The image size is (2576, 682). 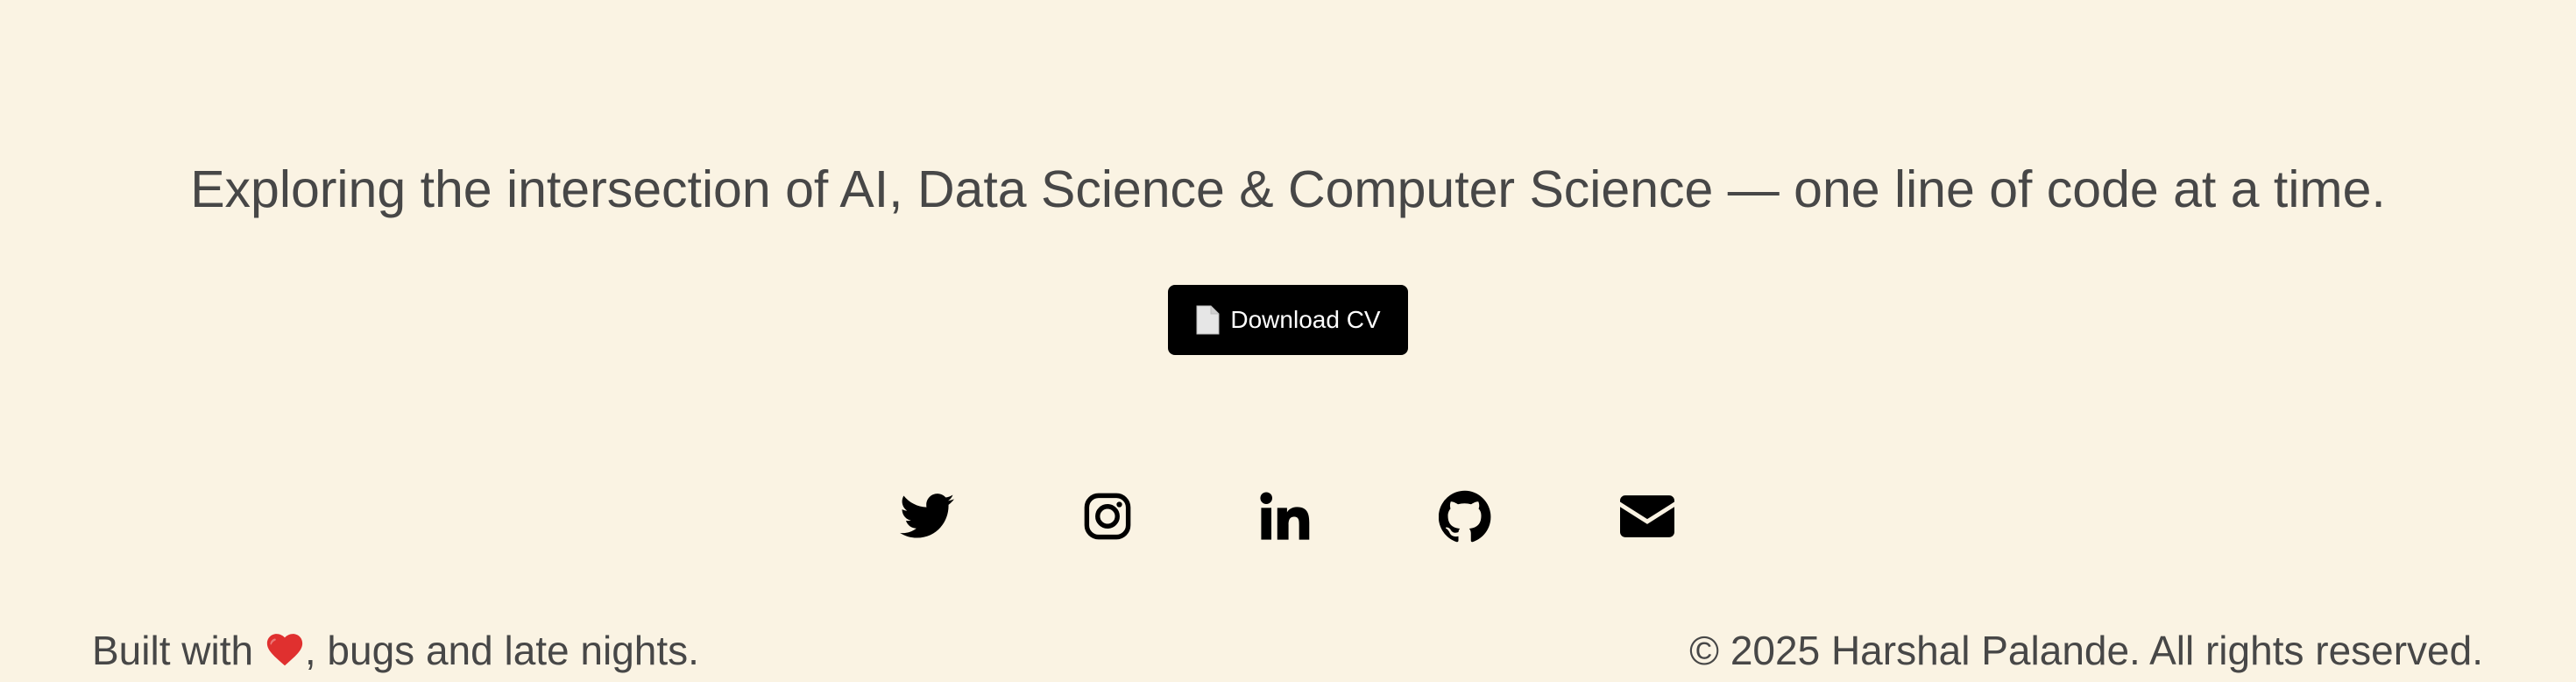 I want to click on instagram-link, so click(x=1107, y=516).